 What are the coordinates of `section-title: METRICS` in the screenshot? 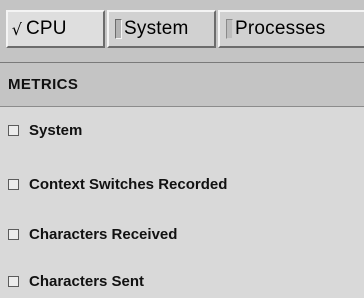 It's located at (43, 84).